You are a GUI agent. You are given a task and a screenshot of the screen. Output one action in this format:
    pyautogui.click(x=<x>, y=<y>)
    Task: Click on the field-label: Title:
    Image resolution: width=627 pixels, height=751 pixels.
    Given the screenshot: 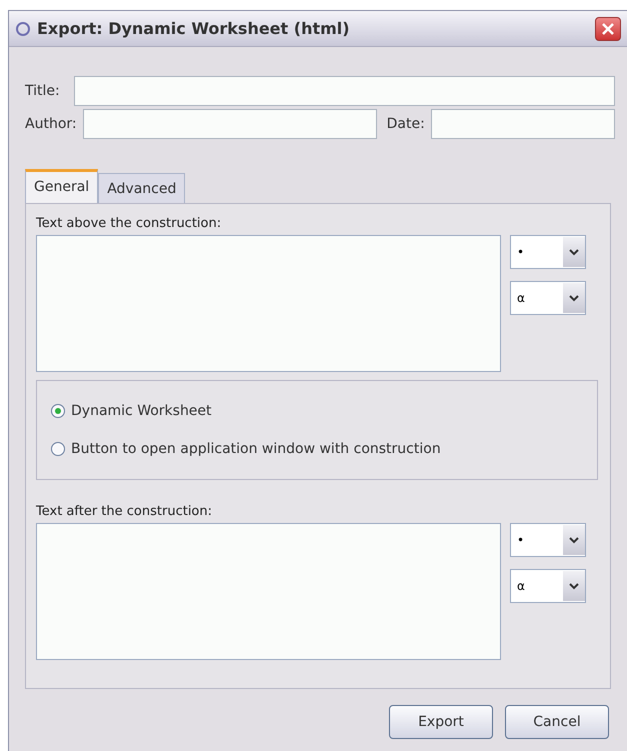 What is the action you would take?
    pyautogui.click(x=42, y=91)
    